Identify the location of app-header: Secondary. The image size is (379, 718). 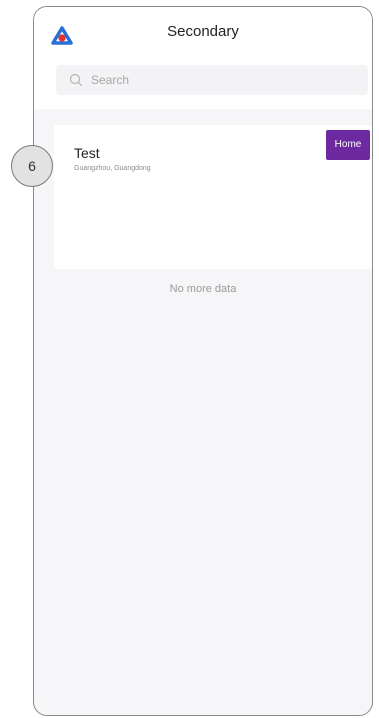
(203, 33).